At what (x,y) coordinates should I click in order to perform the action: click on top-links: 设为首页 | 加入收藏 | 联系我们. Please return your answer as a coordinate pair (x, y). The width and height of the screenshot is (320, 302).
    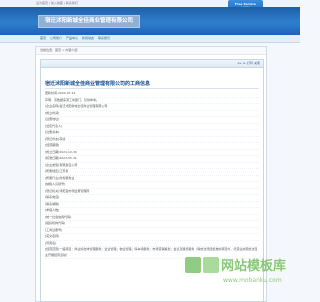
    Looking at the image, I should click on (57, 3).